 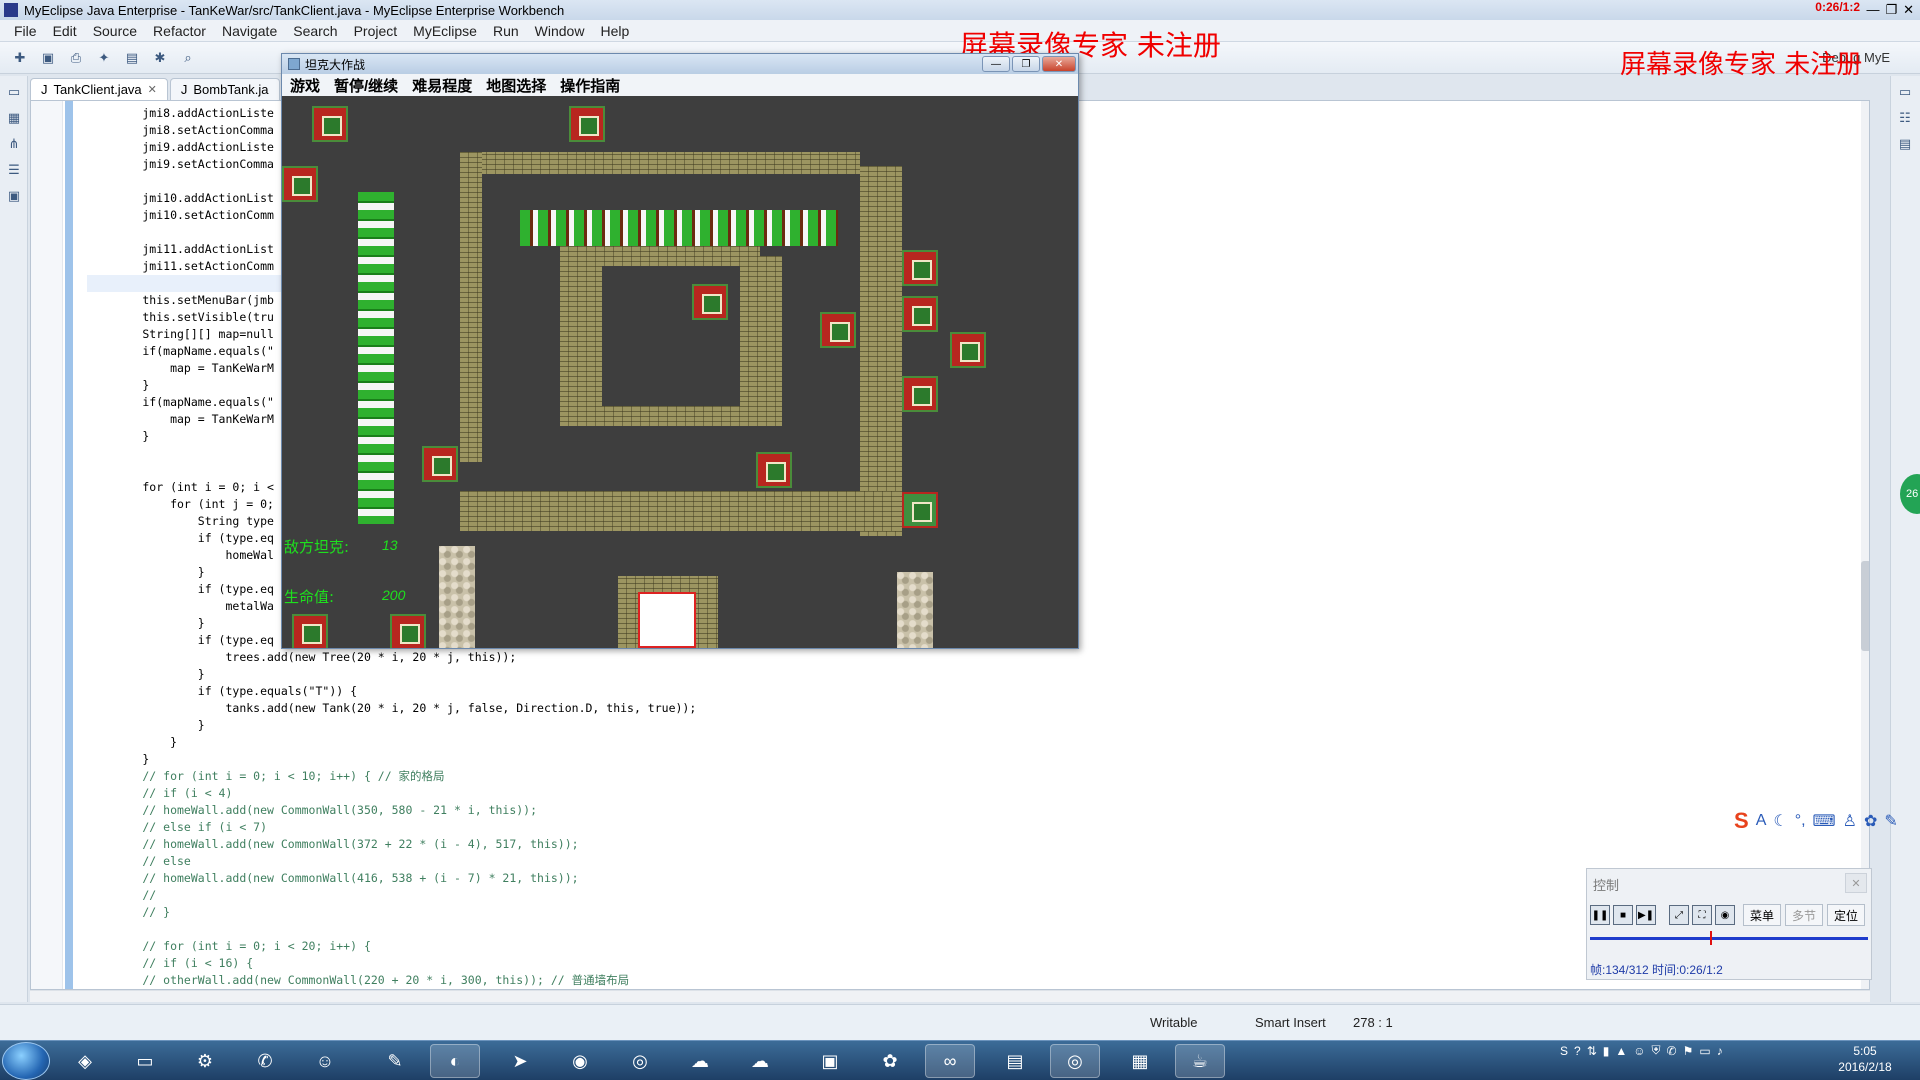 I want to click on code-line: if (type.equals("T")) {, so click(x=391, y=691).